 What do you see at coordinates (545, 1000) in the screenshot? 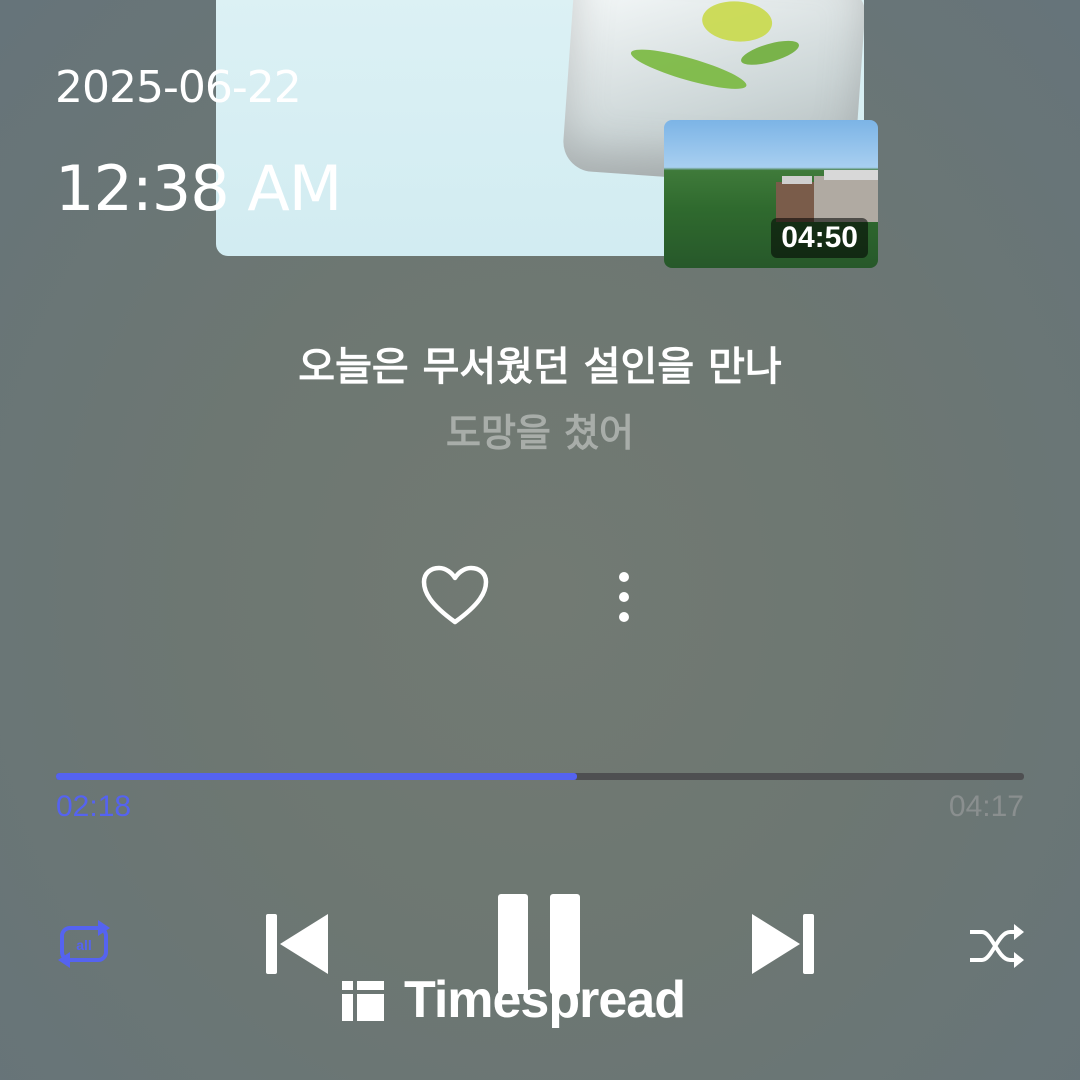
I see `watermark-text: Timespread` at bounding box center [545, 1000].